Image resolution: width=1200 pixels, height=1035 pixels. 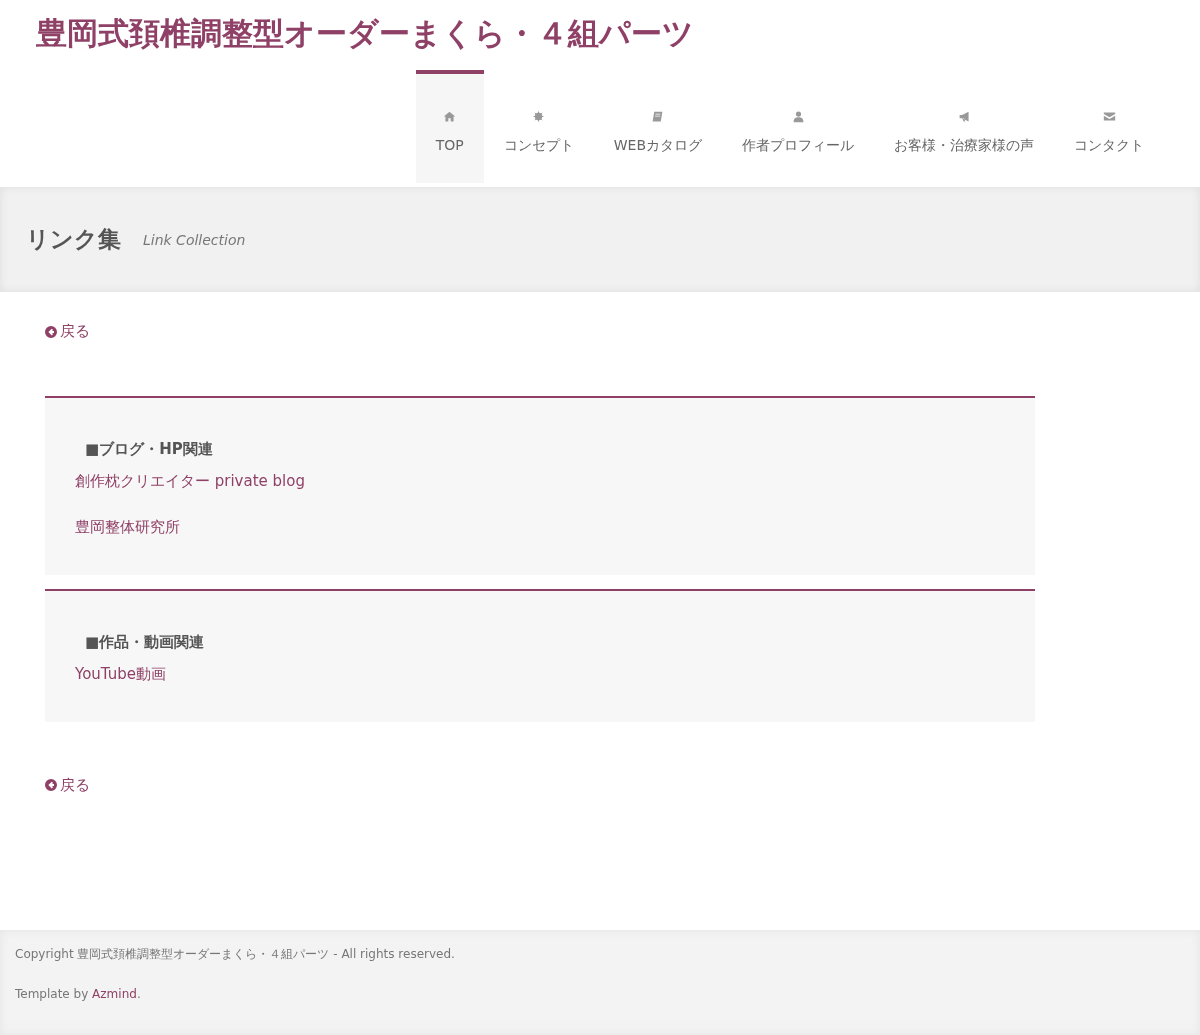 I want to click on book-icon, so click(x=658, y=116).